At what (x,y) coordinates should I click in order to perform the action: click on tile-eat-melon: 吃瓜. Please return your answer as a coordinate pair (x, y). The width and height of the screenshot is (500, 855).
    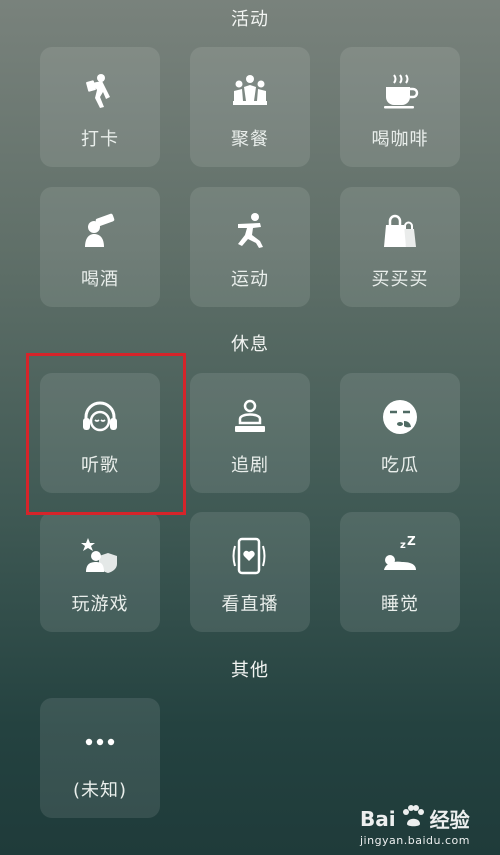
    Looking at the image, I should click on (400, 433).